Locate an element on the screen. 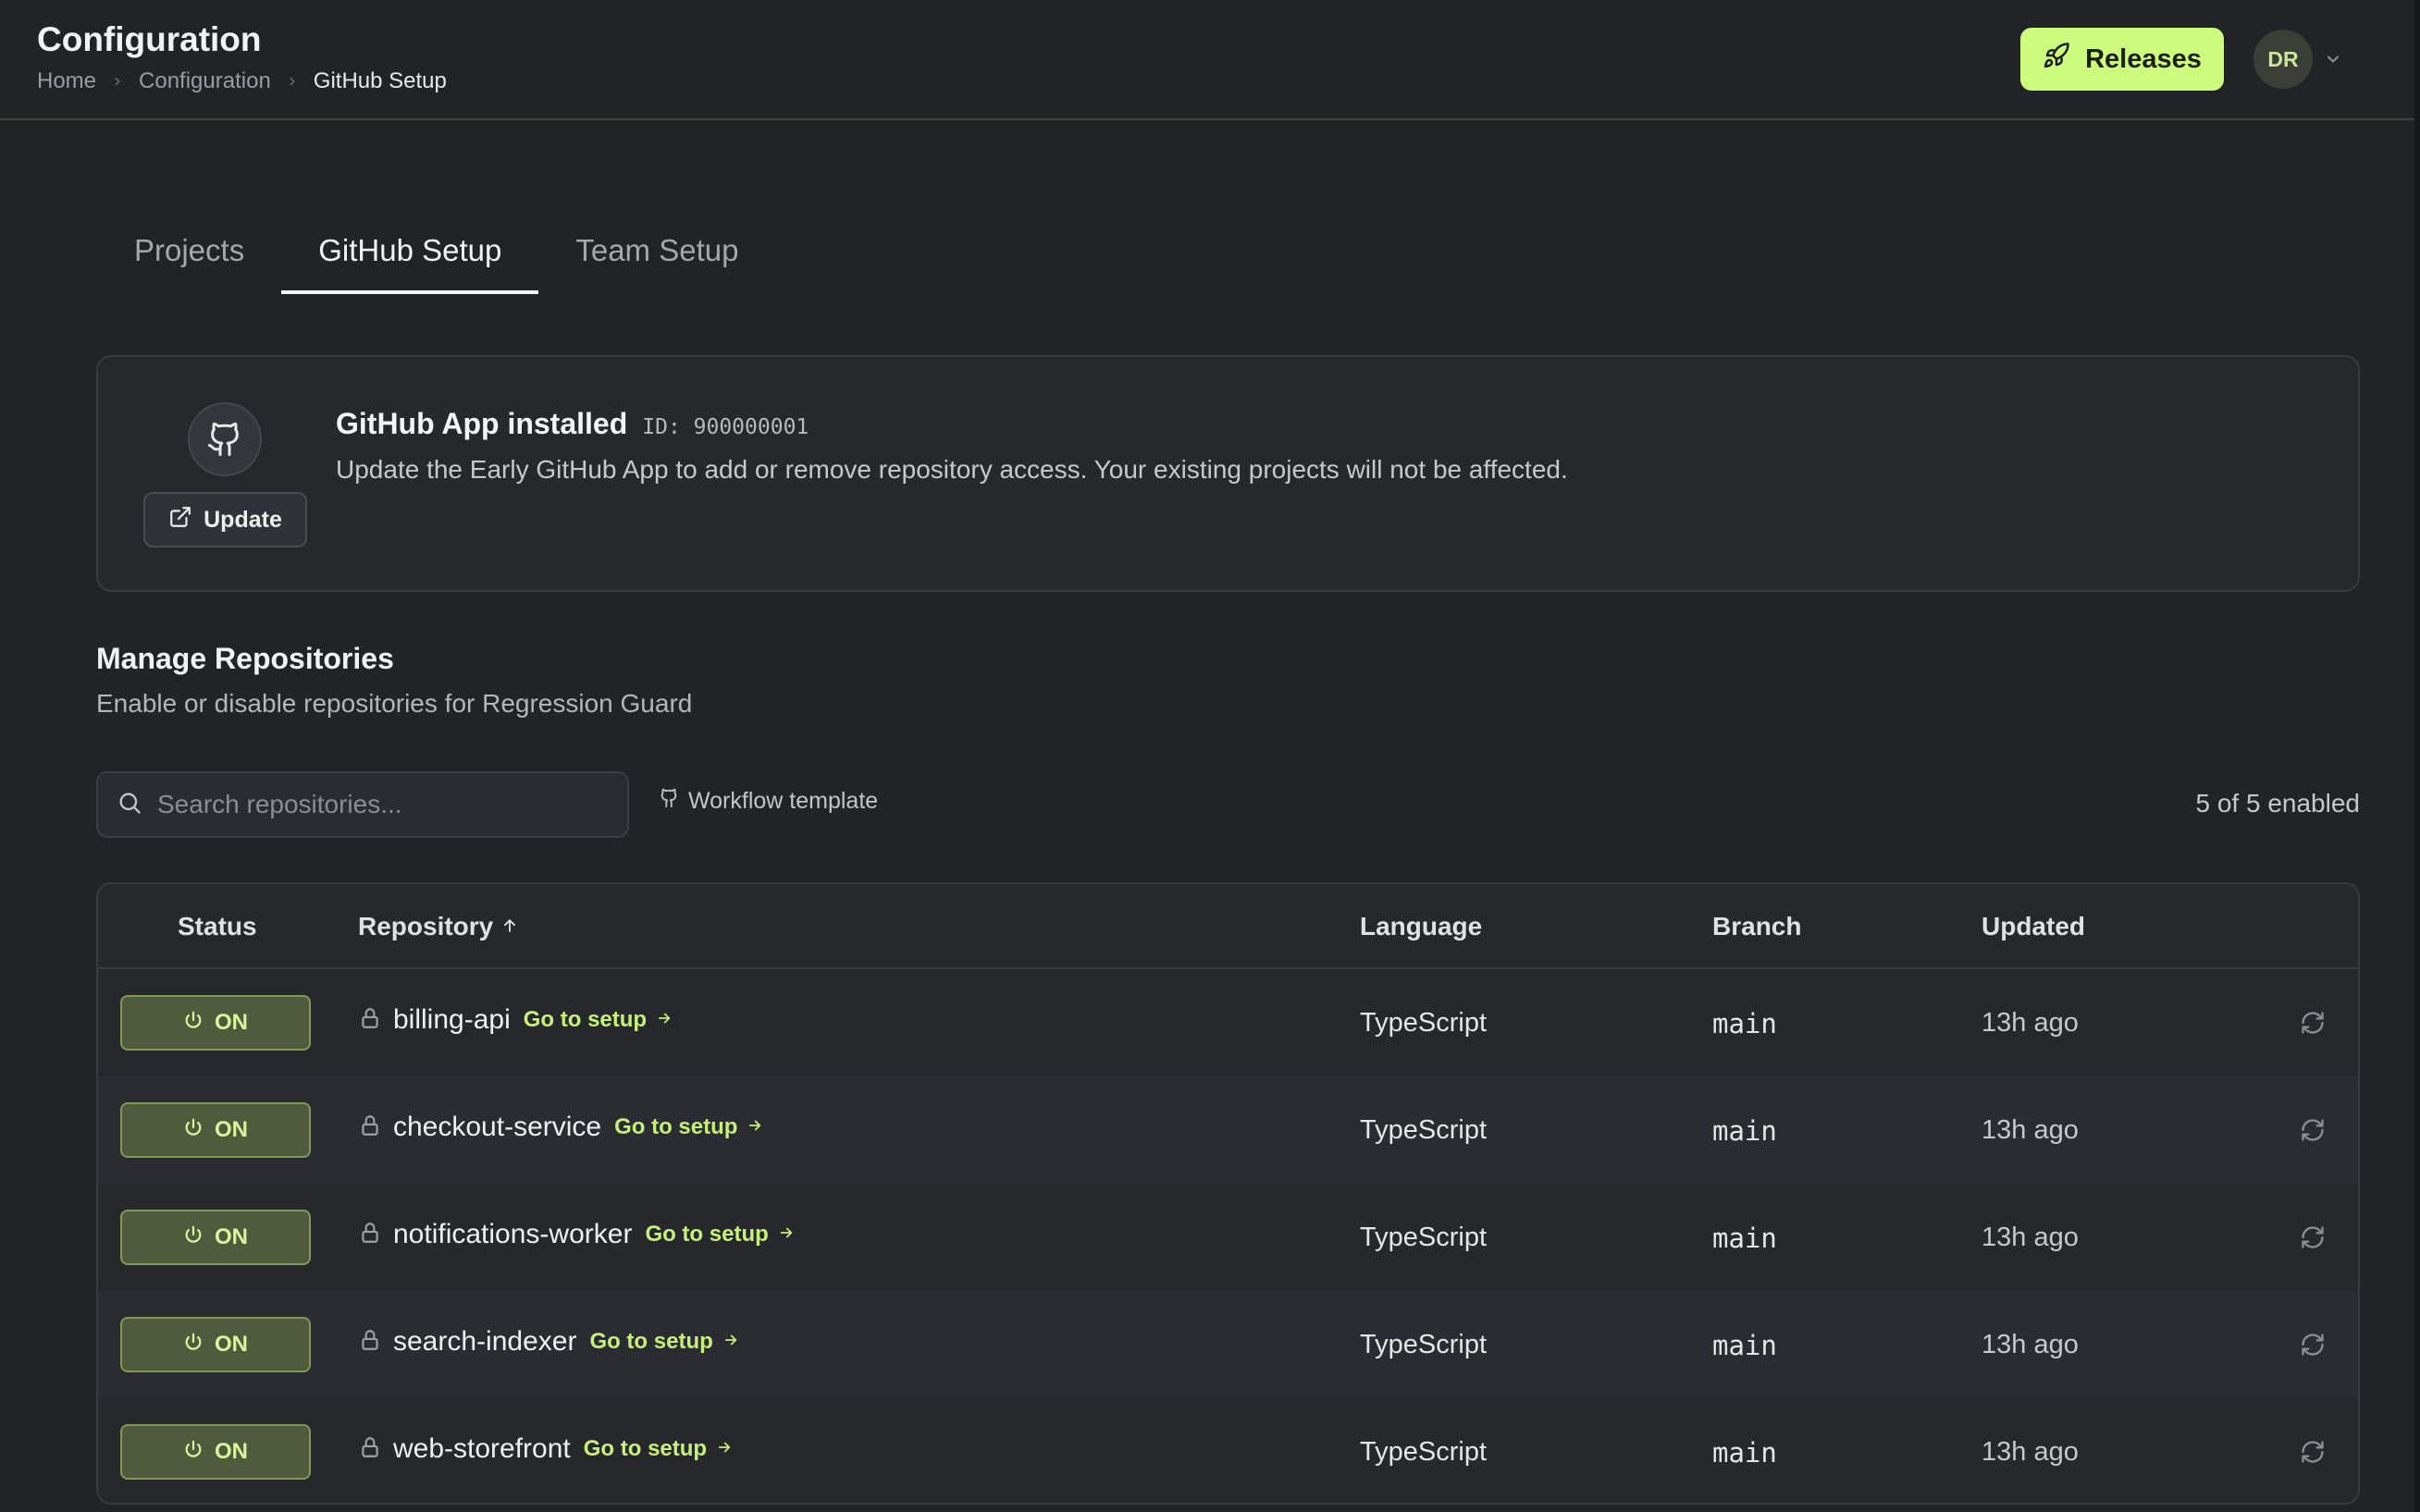 The width and height of the screenshot is (2420, 1512). repo-name: checkout-service is located at coordinates (498, 1127).